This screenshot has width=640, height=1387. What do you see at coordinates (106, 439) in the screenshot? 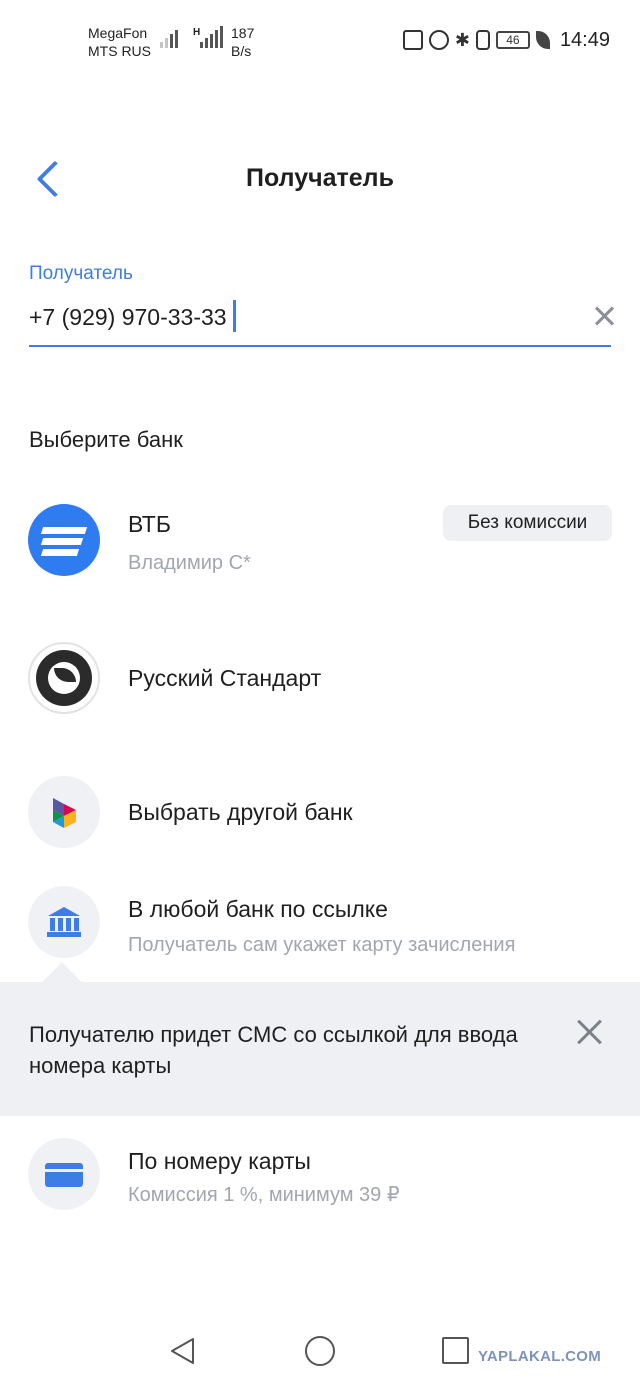
I see `section-title: Выберите банк` at bounding box center [106, 439].